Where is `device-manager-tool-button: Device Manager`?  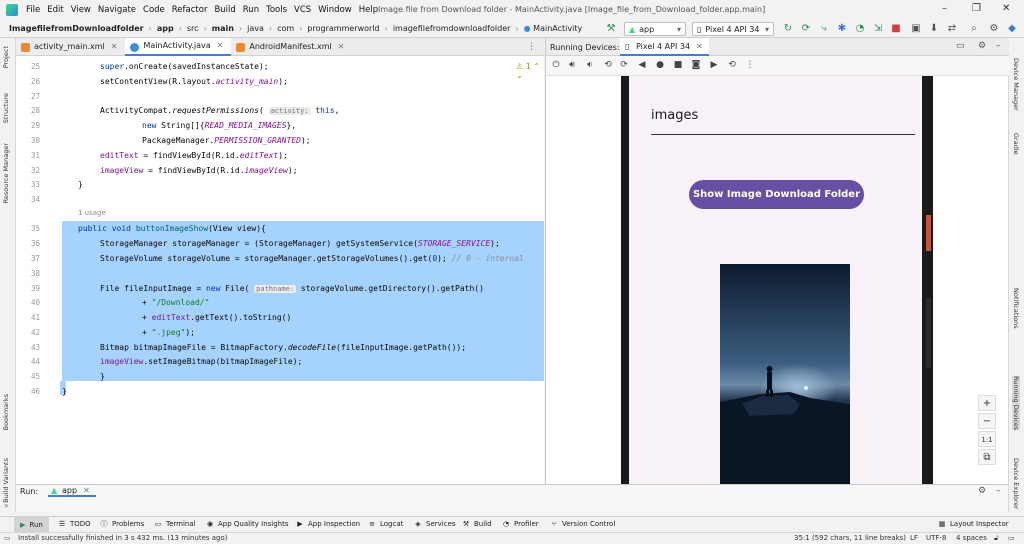 device-manager-tool-button: Device Manager is located at coordinates (1016, 84).